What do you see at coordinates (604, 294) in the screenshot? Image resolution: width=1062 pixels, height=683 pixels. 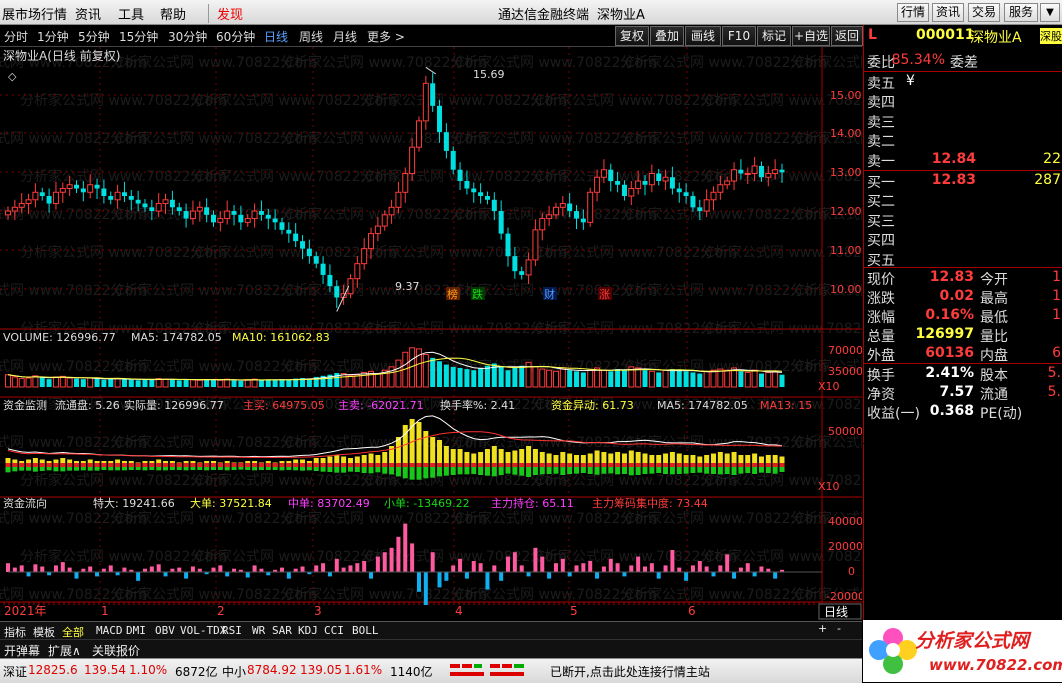 I see `marker-zhang: 涨` at bounding box center [604, 294].